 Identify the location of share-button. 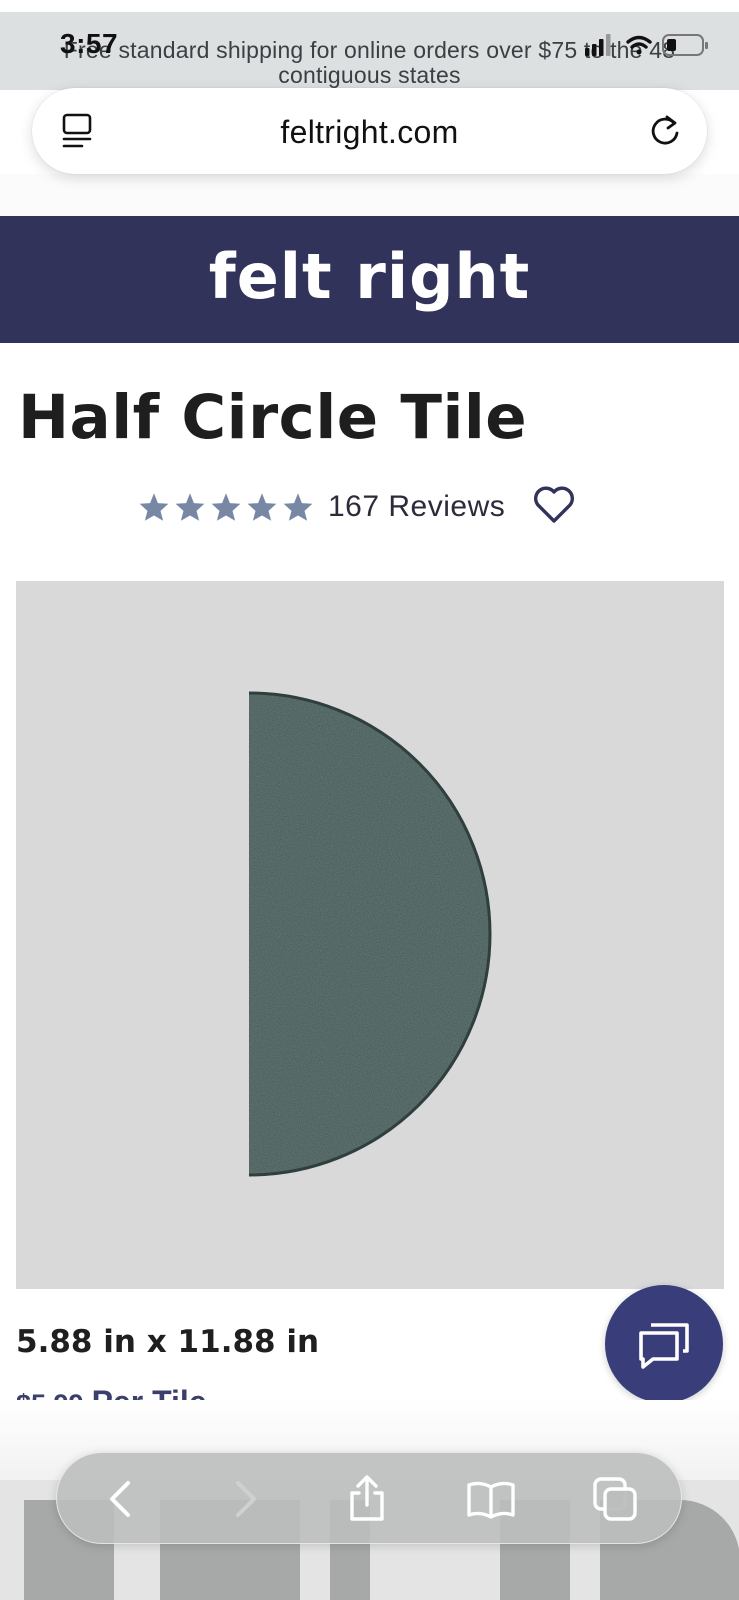
(367, 1499).